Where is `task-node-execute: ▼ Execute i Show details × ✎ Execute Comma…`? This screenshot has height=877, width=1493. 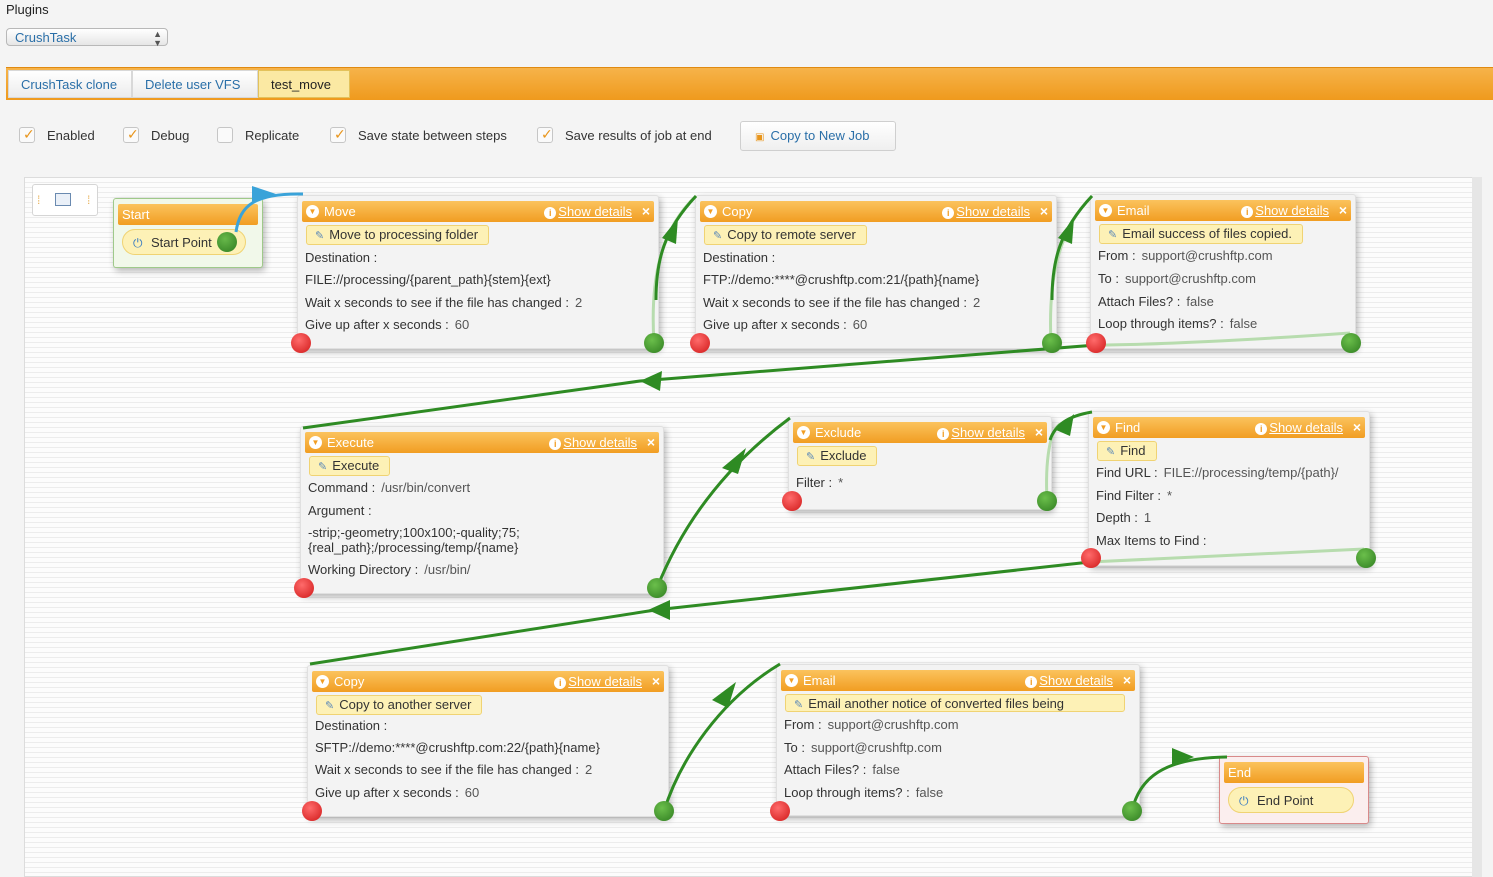
task-node-execute: ▼ Execute i Show details × ✎ Execute Comma… is located at coordinates (482, 510).